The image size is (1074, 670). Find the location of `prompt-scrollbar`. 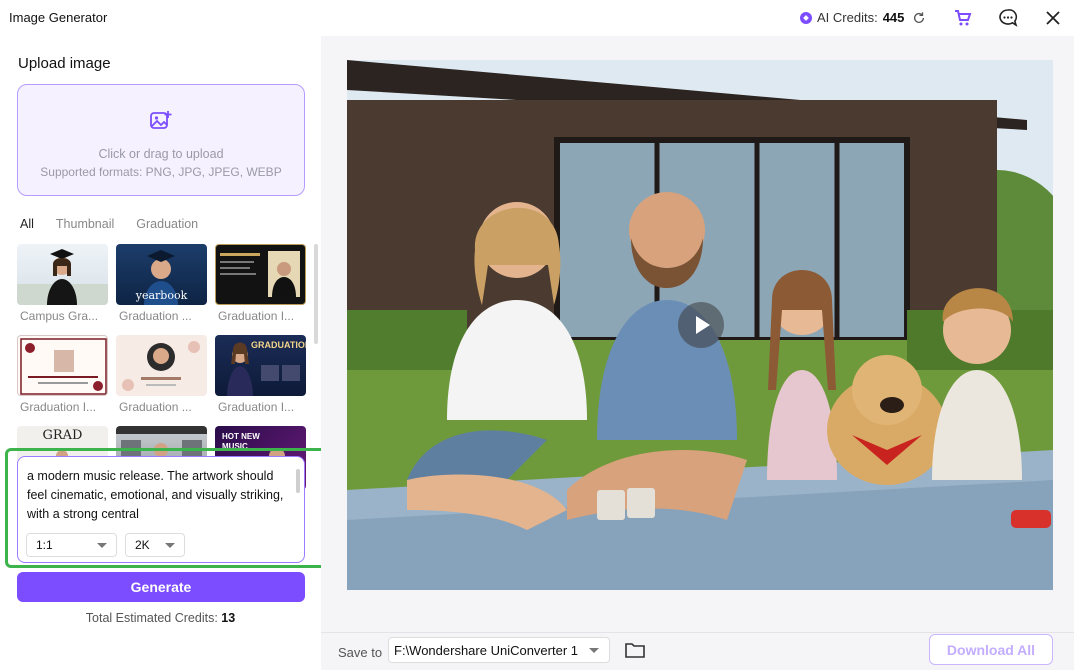

prompt-scrollbar is located at coordinates (298, 481).